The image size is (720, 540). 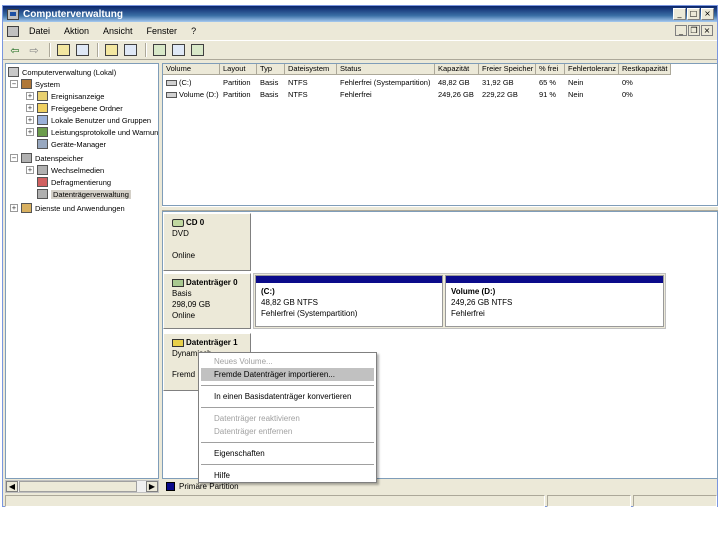 I want to click on mdi-close-button: ×, so click(x=707, y=30).